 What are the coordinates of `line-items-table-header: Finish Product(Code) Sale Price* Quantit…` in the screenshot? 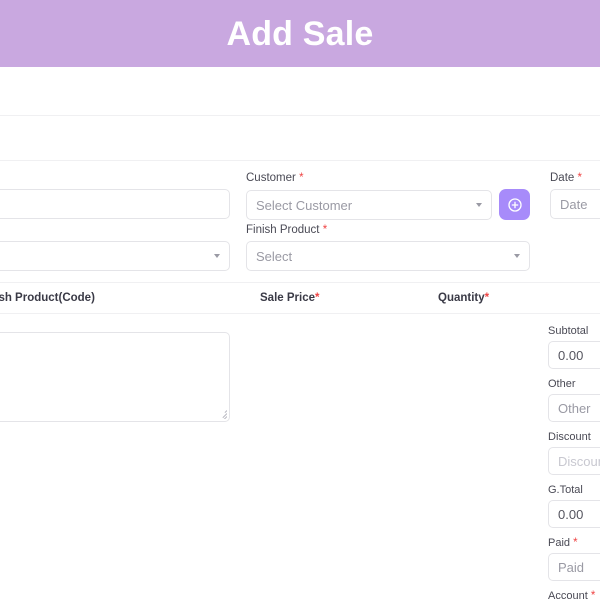 It's located at (300, 298).